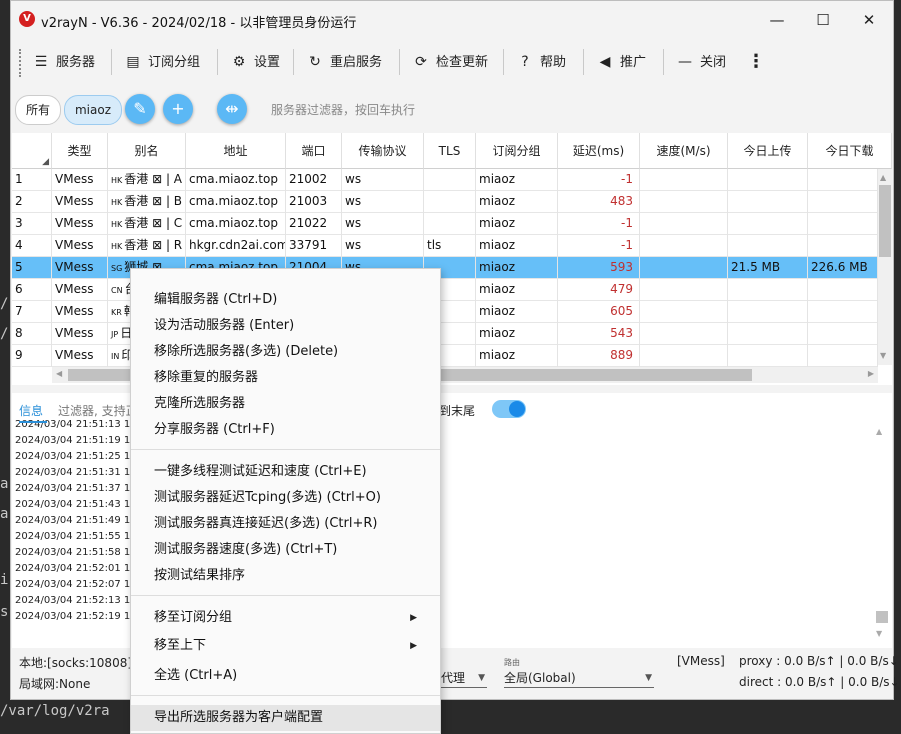 This screenshot has width=901, height=734. I want to click on routing-select: 全局(Global) ▼, so click(579, 678).